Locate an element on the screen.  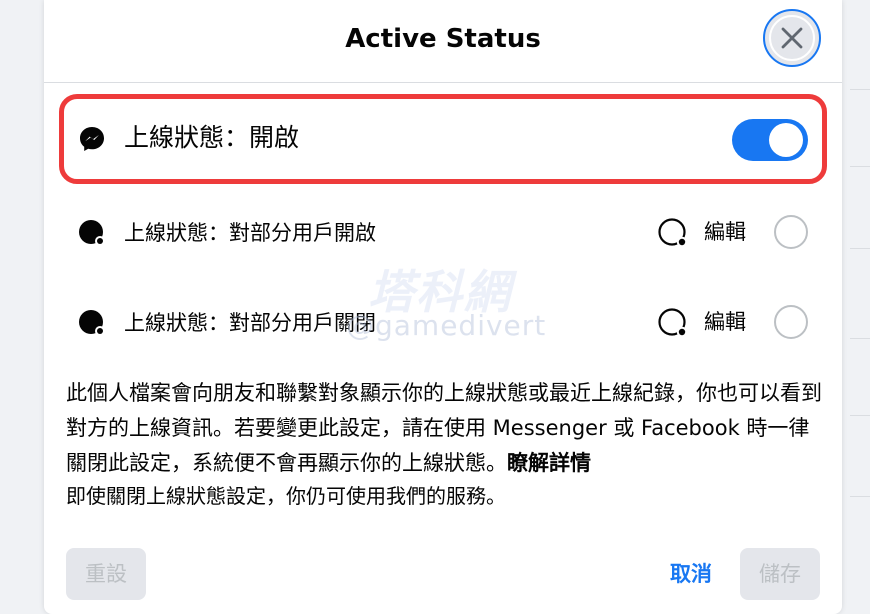
messenger-icon is located at coordinates (92, 139).